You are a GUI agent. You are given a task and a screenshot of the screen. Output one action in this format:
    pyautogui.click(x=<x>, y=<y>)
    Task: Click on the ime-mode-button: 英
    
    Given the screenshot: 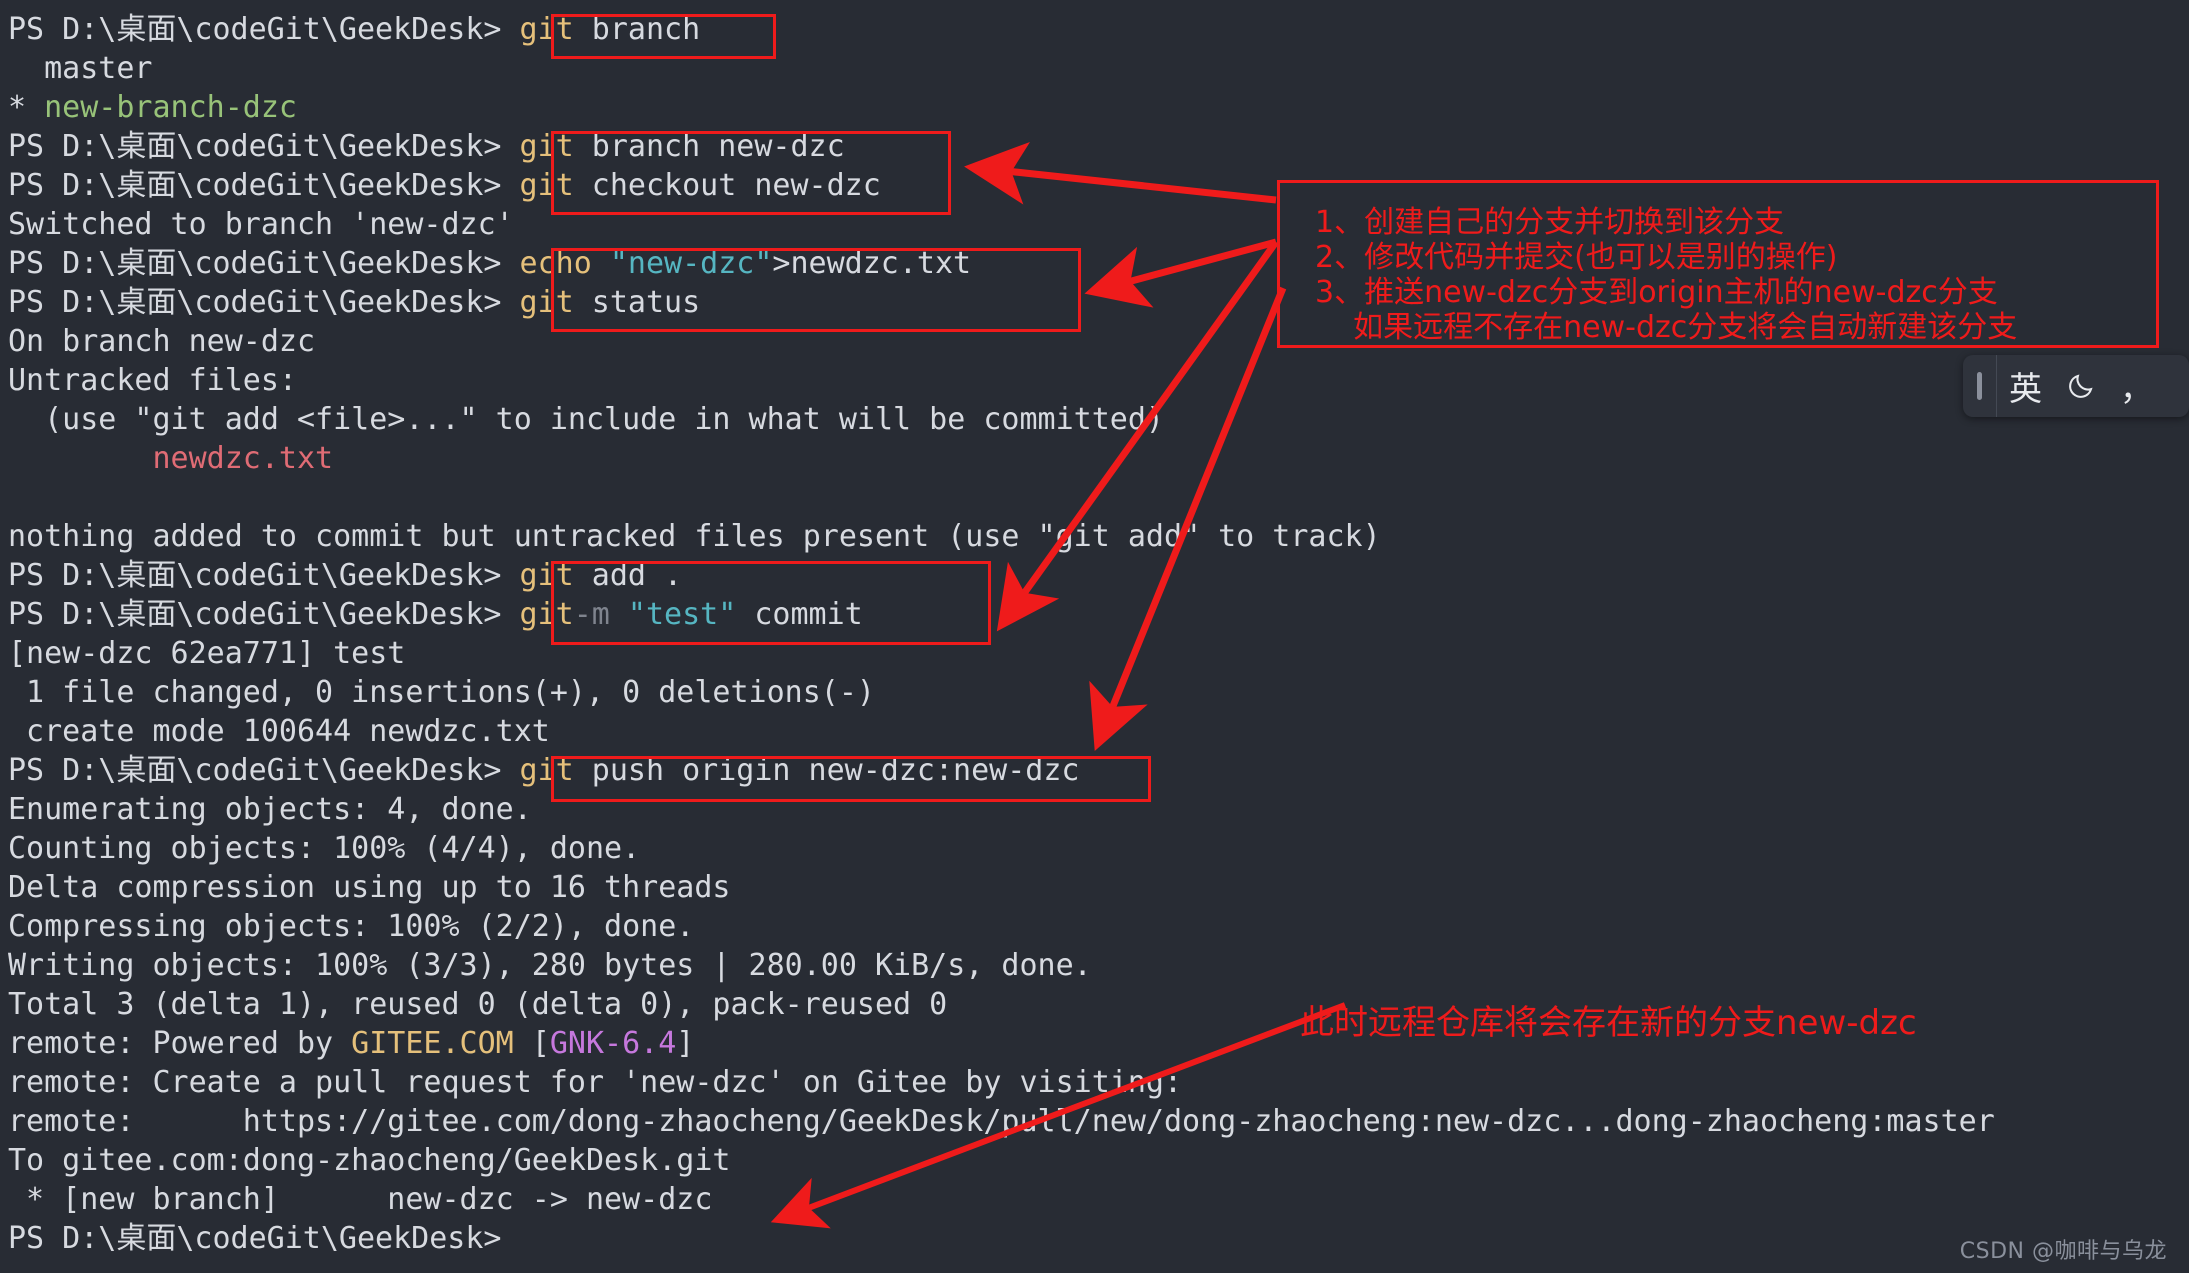 What is the action you would take?
    pyautogui.click(x=2025, y=386)
    